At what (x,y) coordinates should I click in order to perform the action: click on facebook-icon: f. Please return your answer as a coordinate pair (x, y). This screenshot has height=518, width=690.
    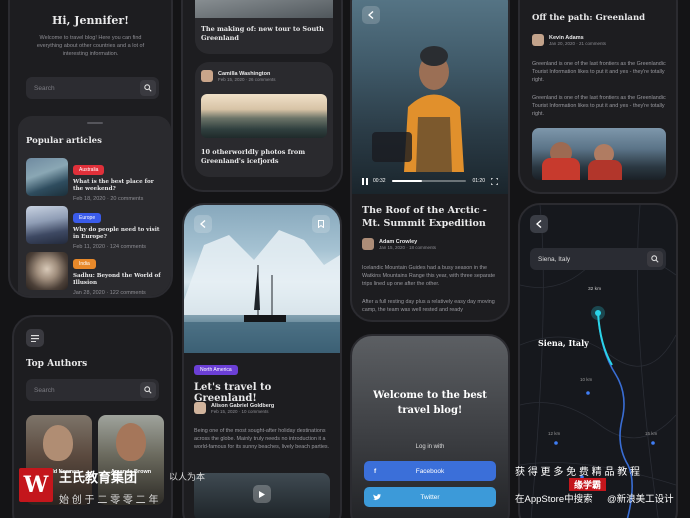
    Looking at the image, I should click on (375, 471).